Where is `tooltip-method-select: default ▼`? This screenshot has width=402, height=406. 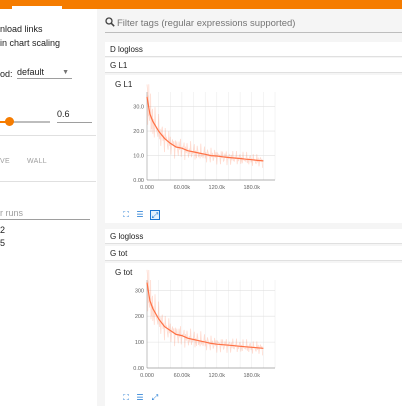
tooltip-method-select: default ▼ is located at coordinates (44, 73).